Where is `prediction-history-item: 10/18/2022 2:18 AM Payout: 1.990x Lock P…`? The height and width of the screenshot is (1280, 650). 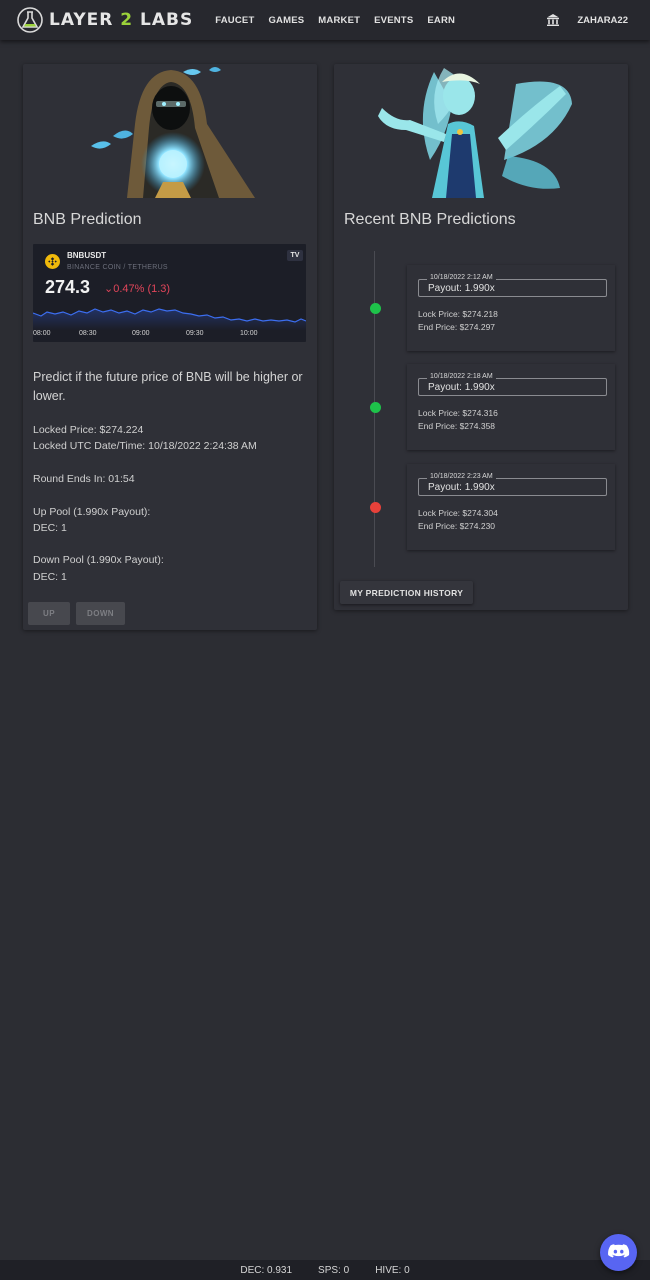
prediction-history-item: 10/18/2022 2:18 AM Payout: 1.990x Lock P… is located at coordinates (511, 407).